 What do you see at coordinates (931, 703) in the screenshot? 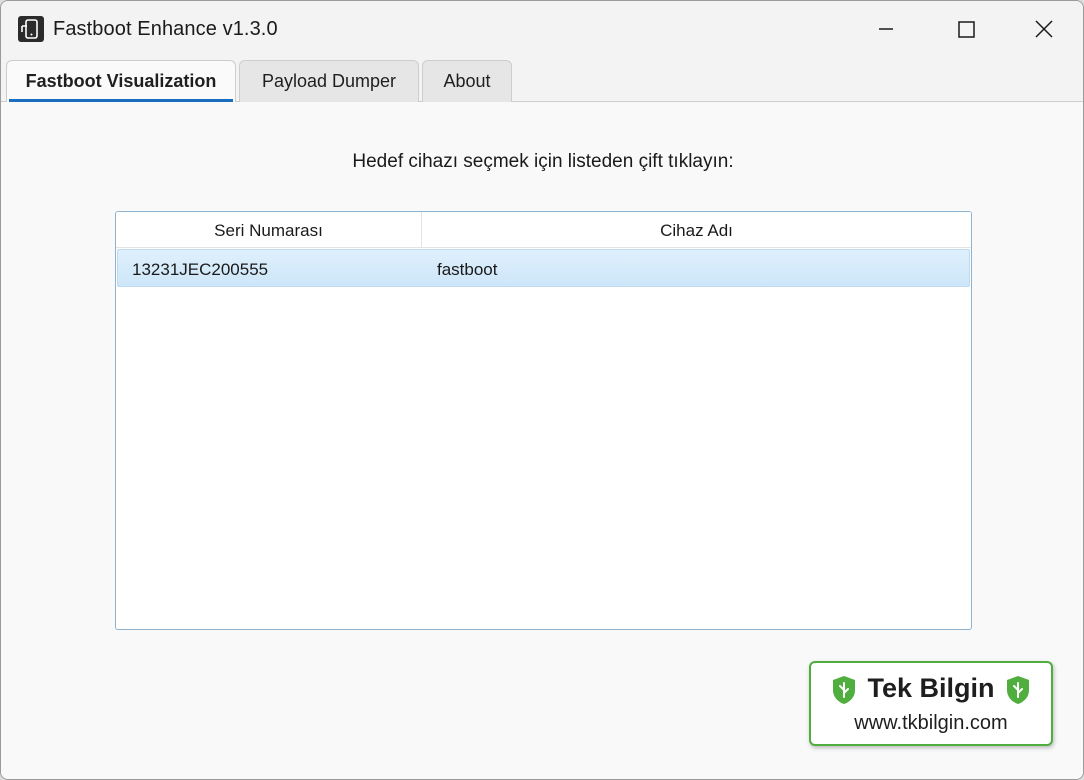
I see `watermark-badge: Tek Bilgin www.tkbilgin.com` at bounding box center [931, 703].